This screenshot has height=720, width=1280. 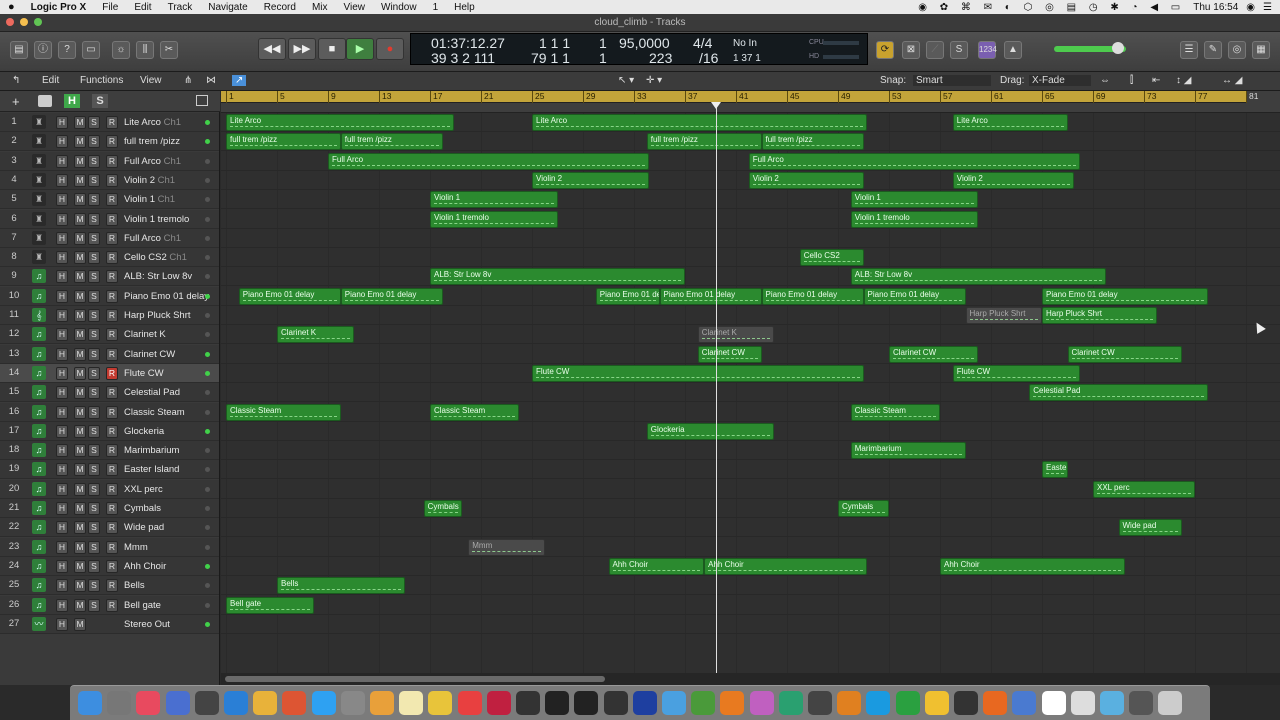 I want to click on midi-region: Clarinet K, so click(x=736, y=335).